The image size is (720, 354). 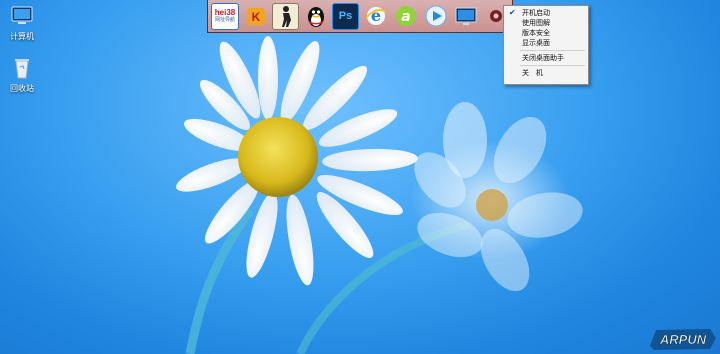 I want to click on svg-text: a, so click(x=405, y=17).